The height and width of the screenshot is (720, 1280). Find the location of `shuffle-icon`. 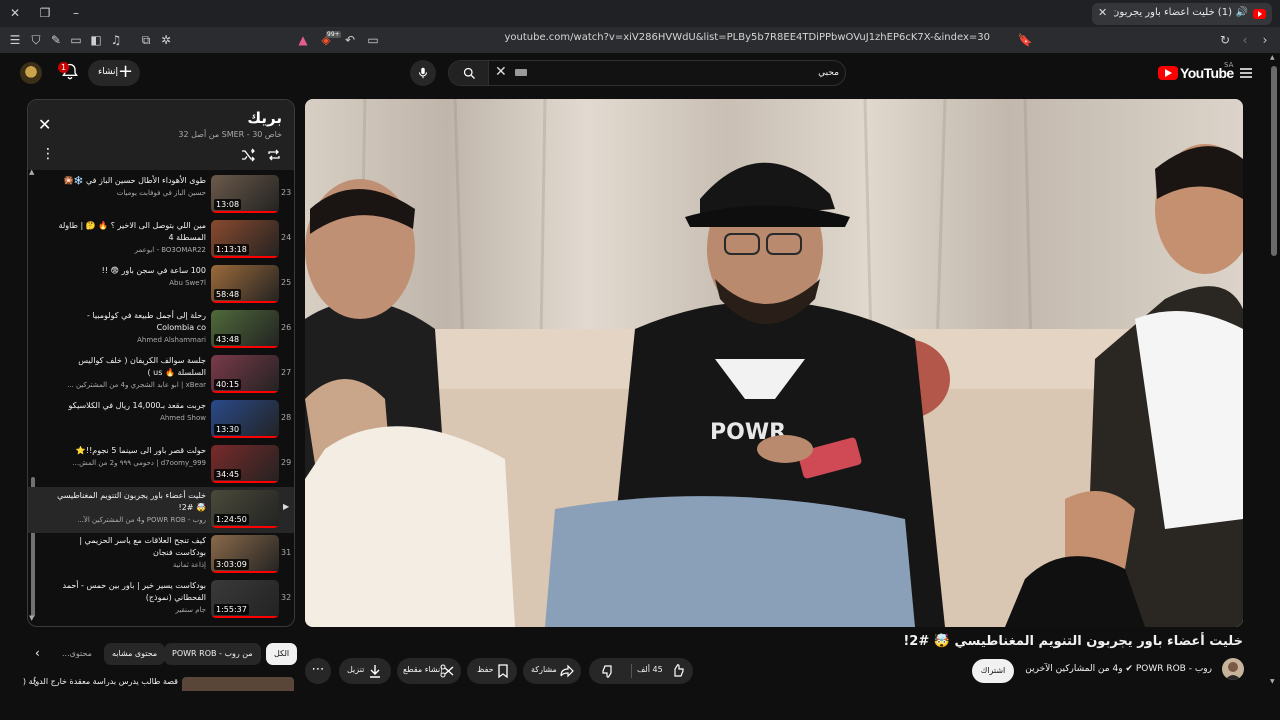

shuffle-icon is located at coordinates (248, 155).